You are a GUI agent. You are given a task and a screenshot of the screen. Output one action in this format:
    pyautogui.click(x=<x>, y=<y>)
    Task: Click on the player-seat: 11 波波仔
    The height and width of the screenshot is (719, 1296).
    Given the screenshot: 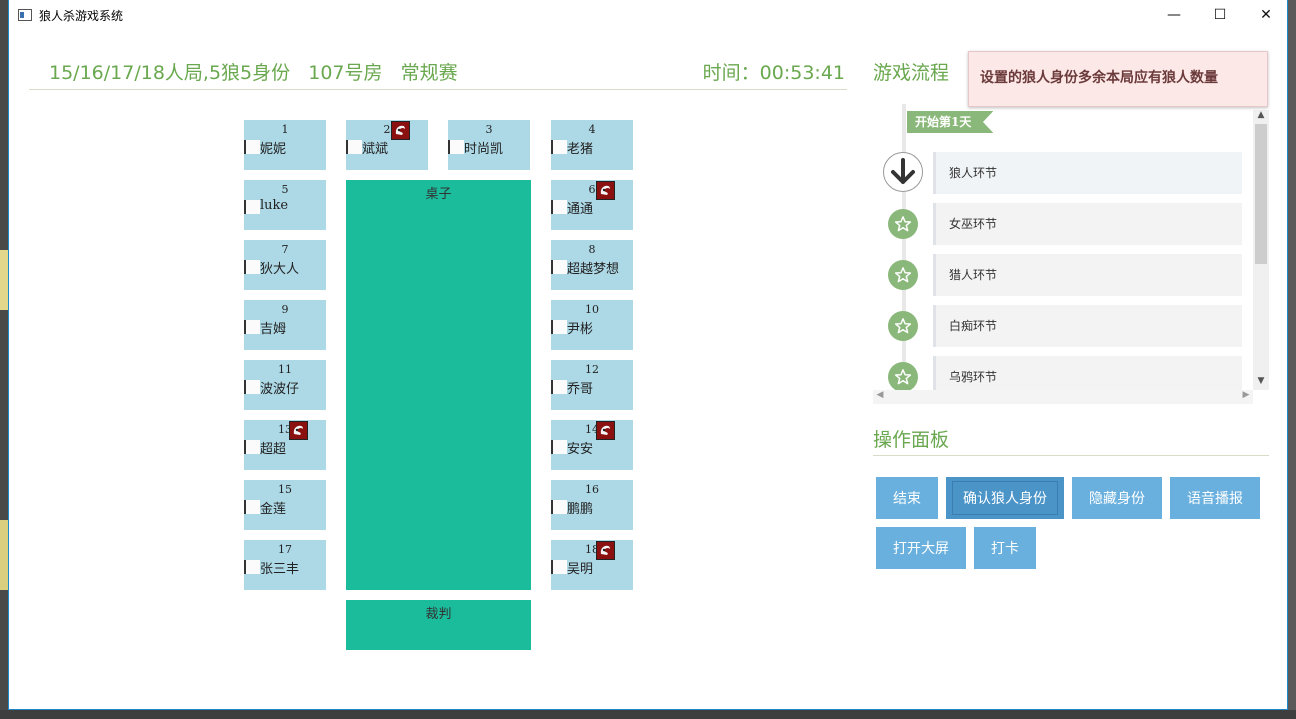 What is the action you would take?
    pyautogui.click(x=285, y=385)
    